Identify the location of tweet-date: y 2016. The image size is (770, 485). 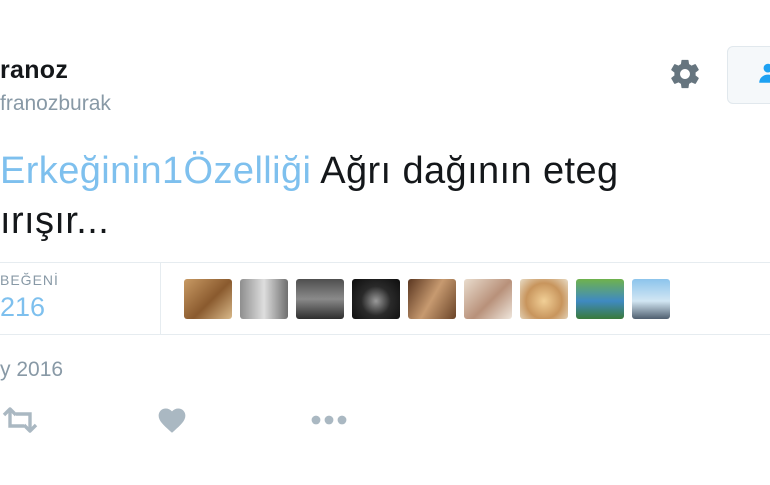
(31, 370).